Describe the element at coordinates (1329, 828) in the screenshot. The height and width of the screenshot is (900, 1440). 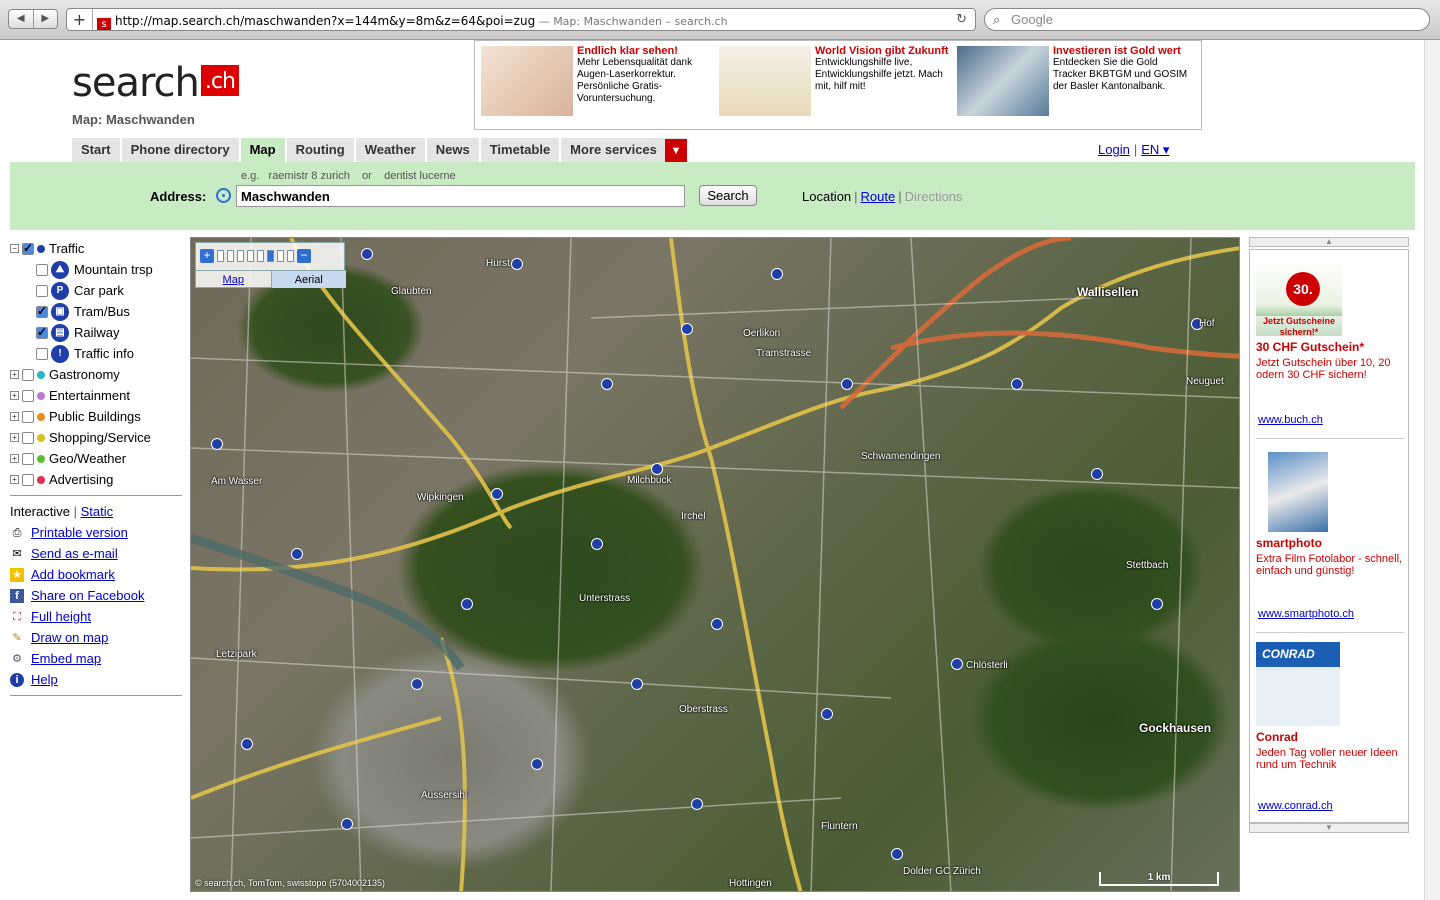
I see `ads-scroll-down-icon: ▼` at that location.